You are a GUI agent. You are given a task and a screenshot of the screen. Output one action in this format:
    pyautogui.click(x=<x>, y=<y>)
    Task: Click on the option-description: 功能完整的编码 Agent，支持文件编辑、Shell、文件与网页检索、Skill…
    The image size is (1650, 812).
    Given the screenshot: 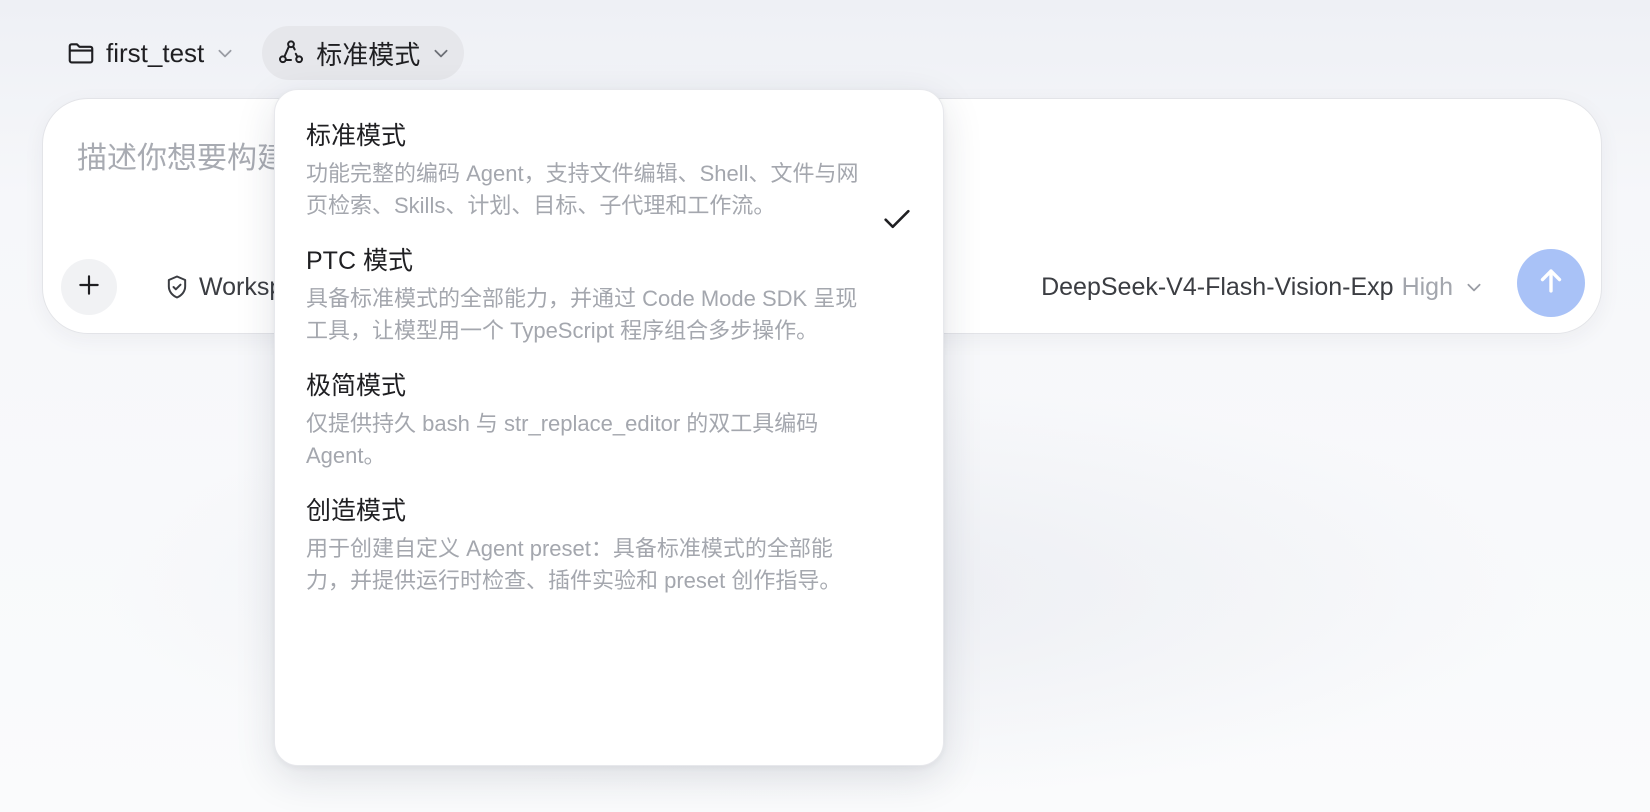 What is the action you would take?
    pyautogui.click(x=582, y=189)
    